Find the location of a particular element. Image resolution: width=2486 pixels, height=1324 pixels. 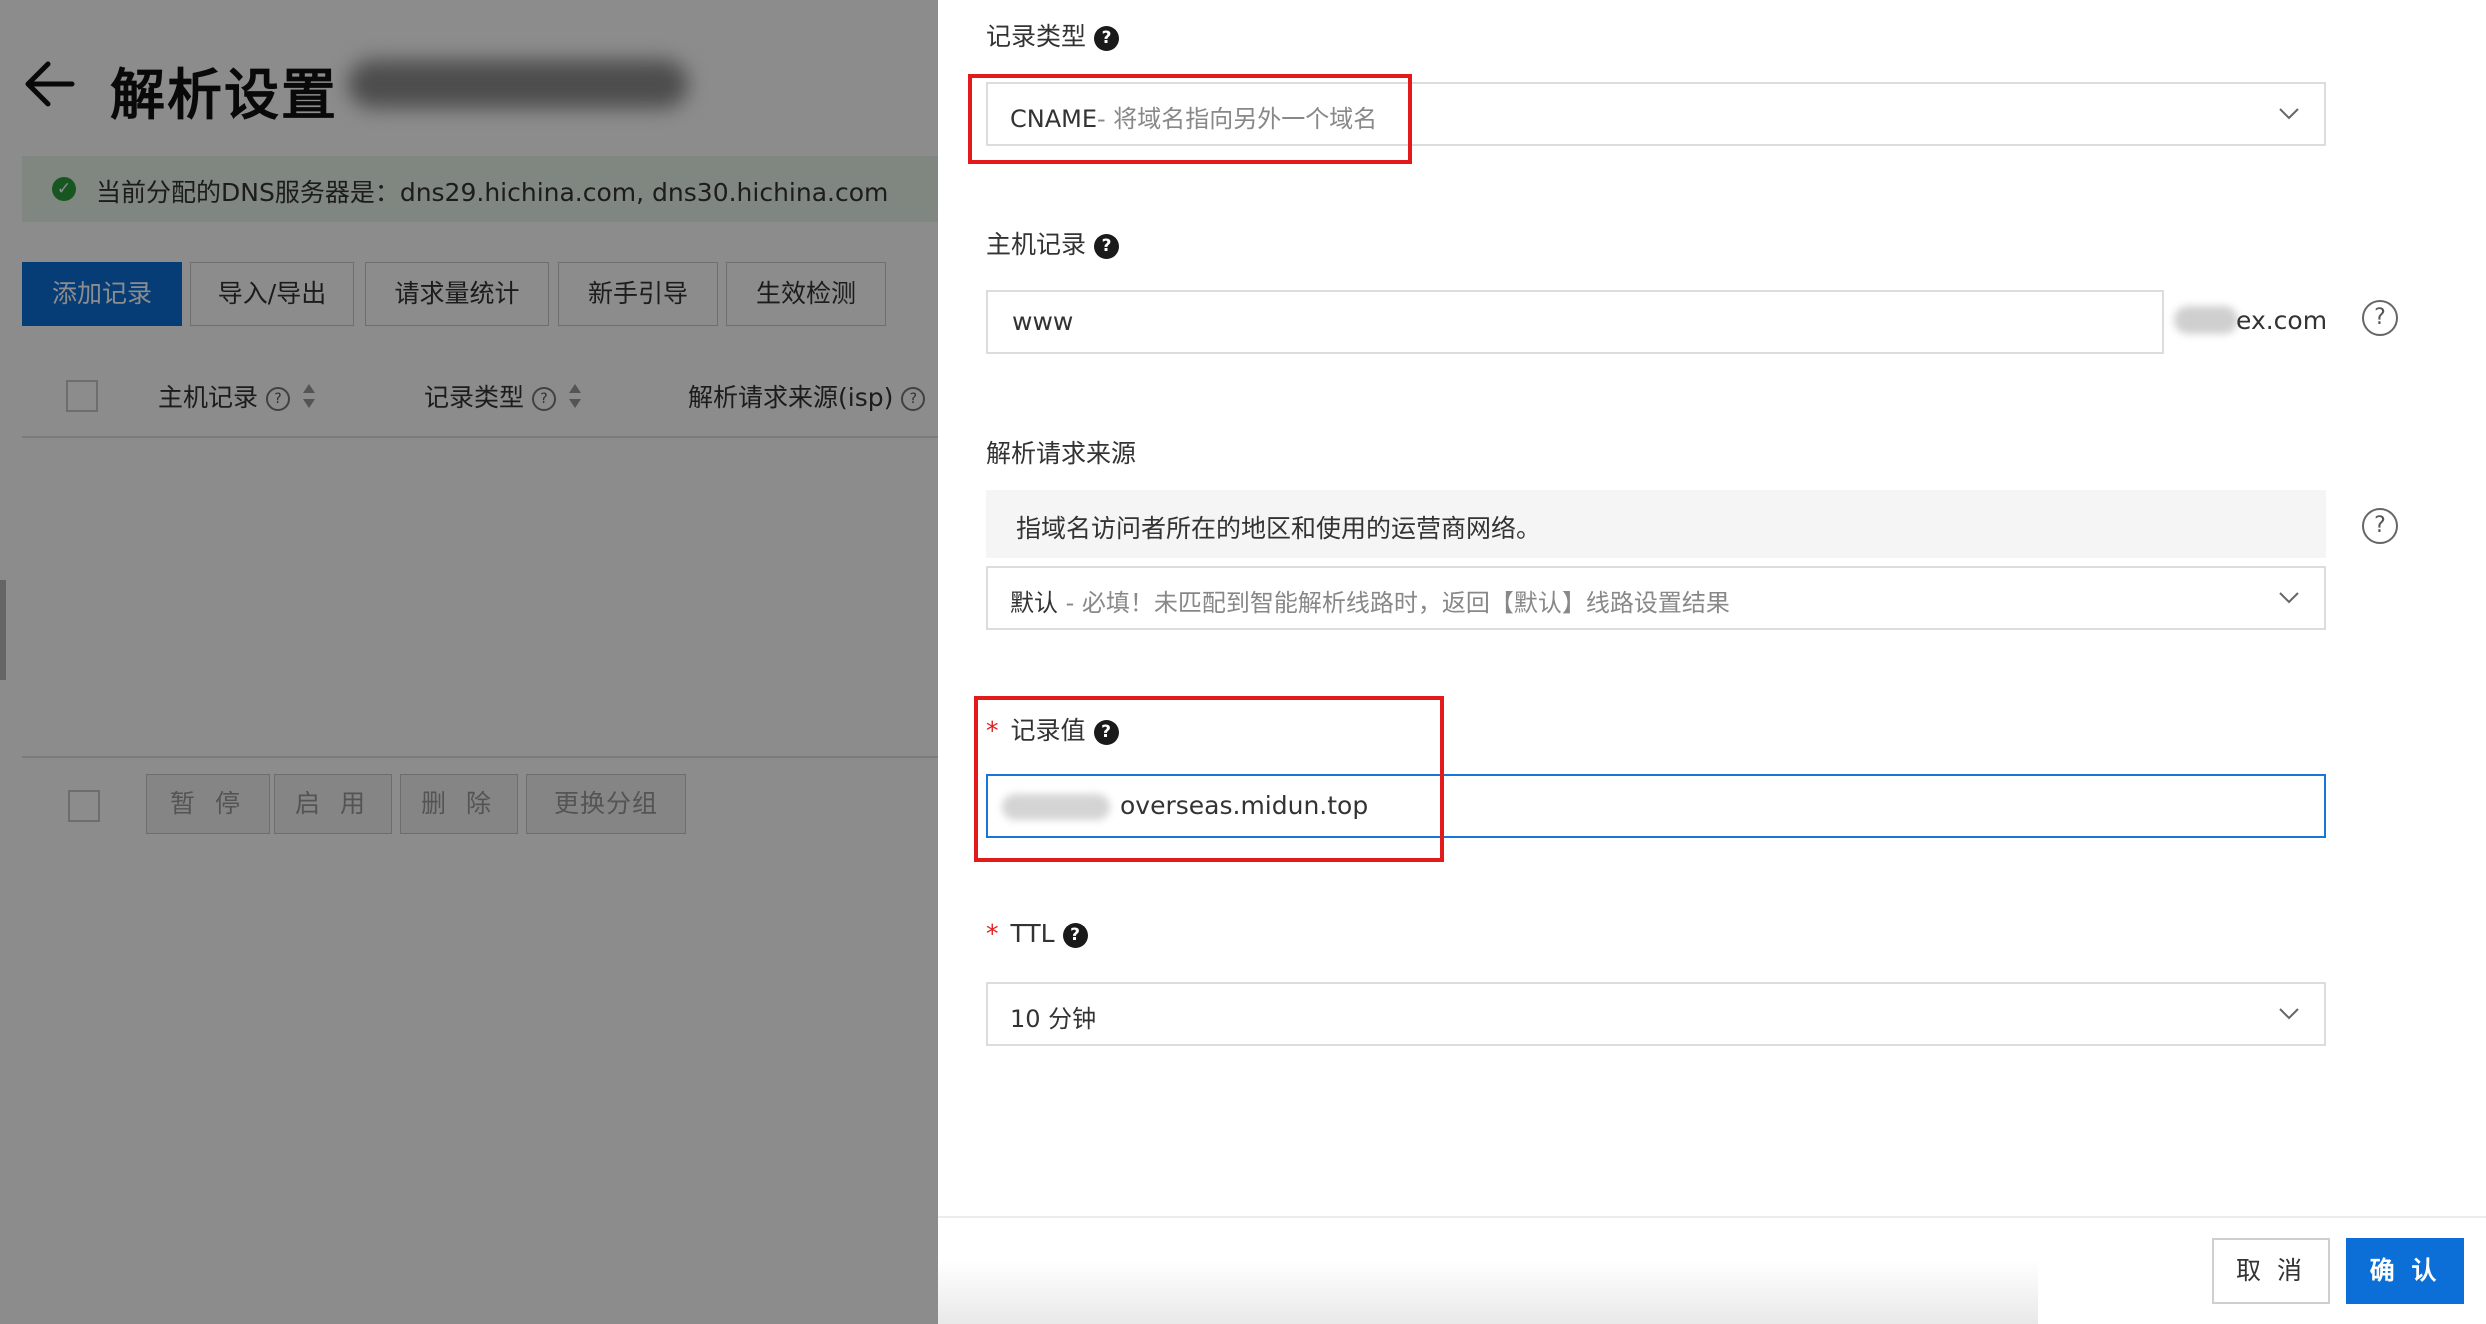

domain-suffix: ex.com is located at coordinates (2282, 320).